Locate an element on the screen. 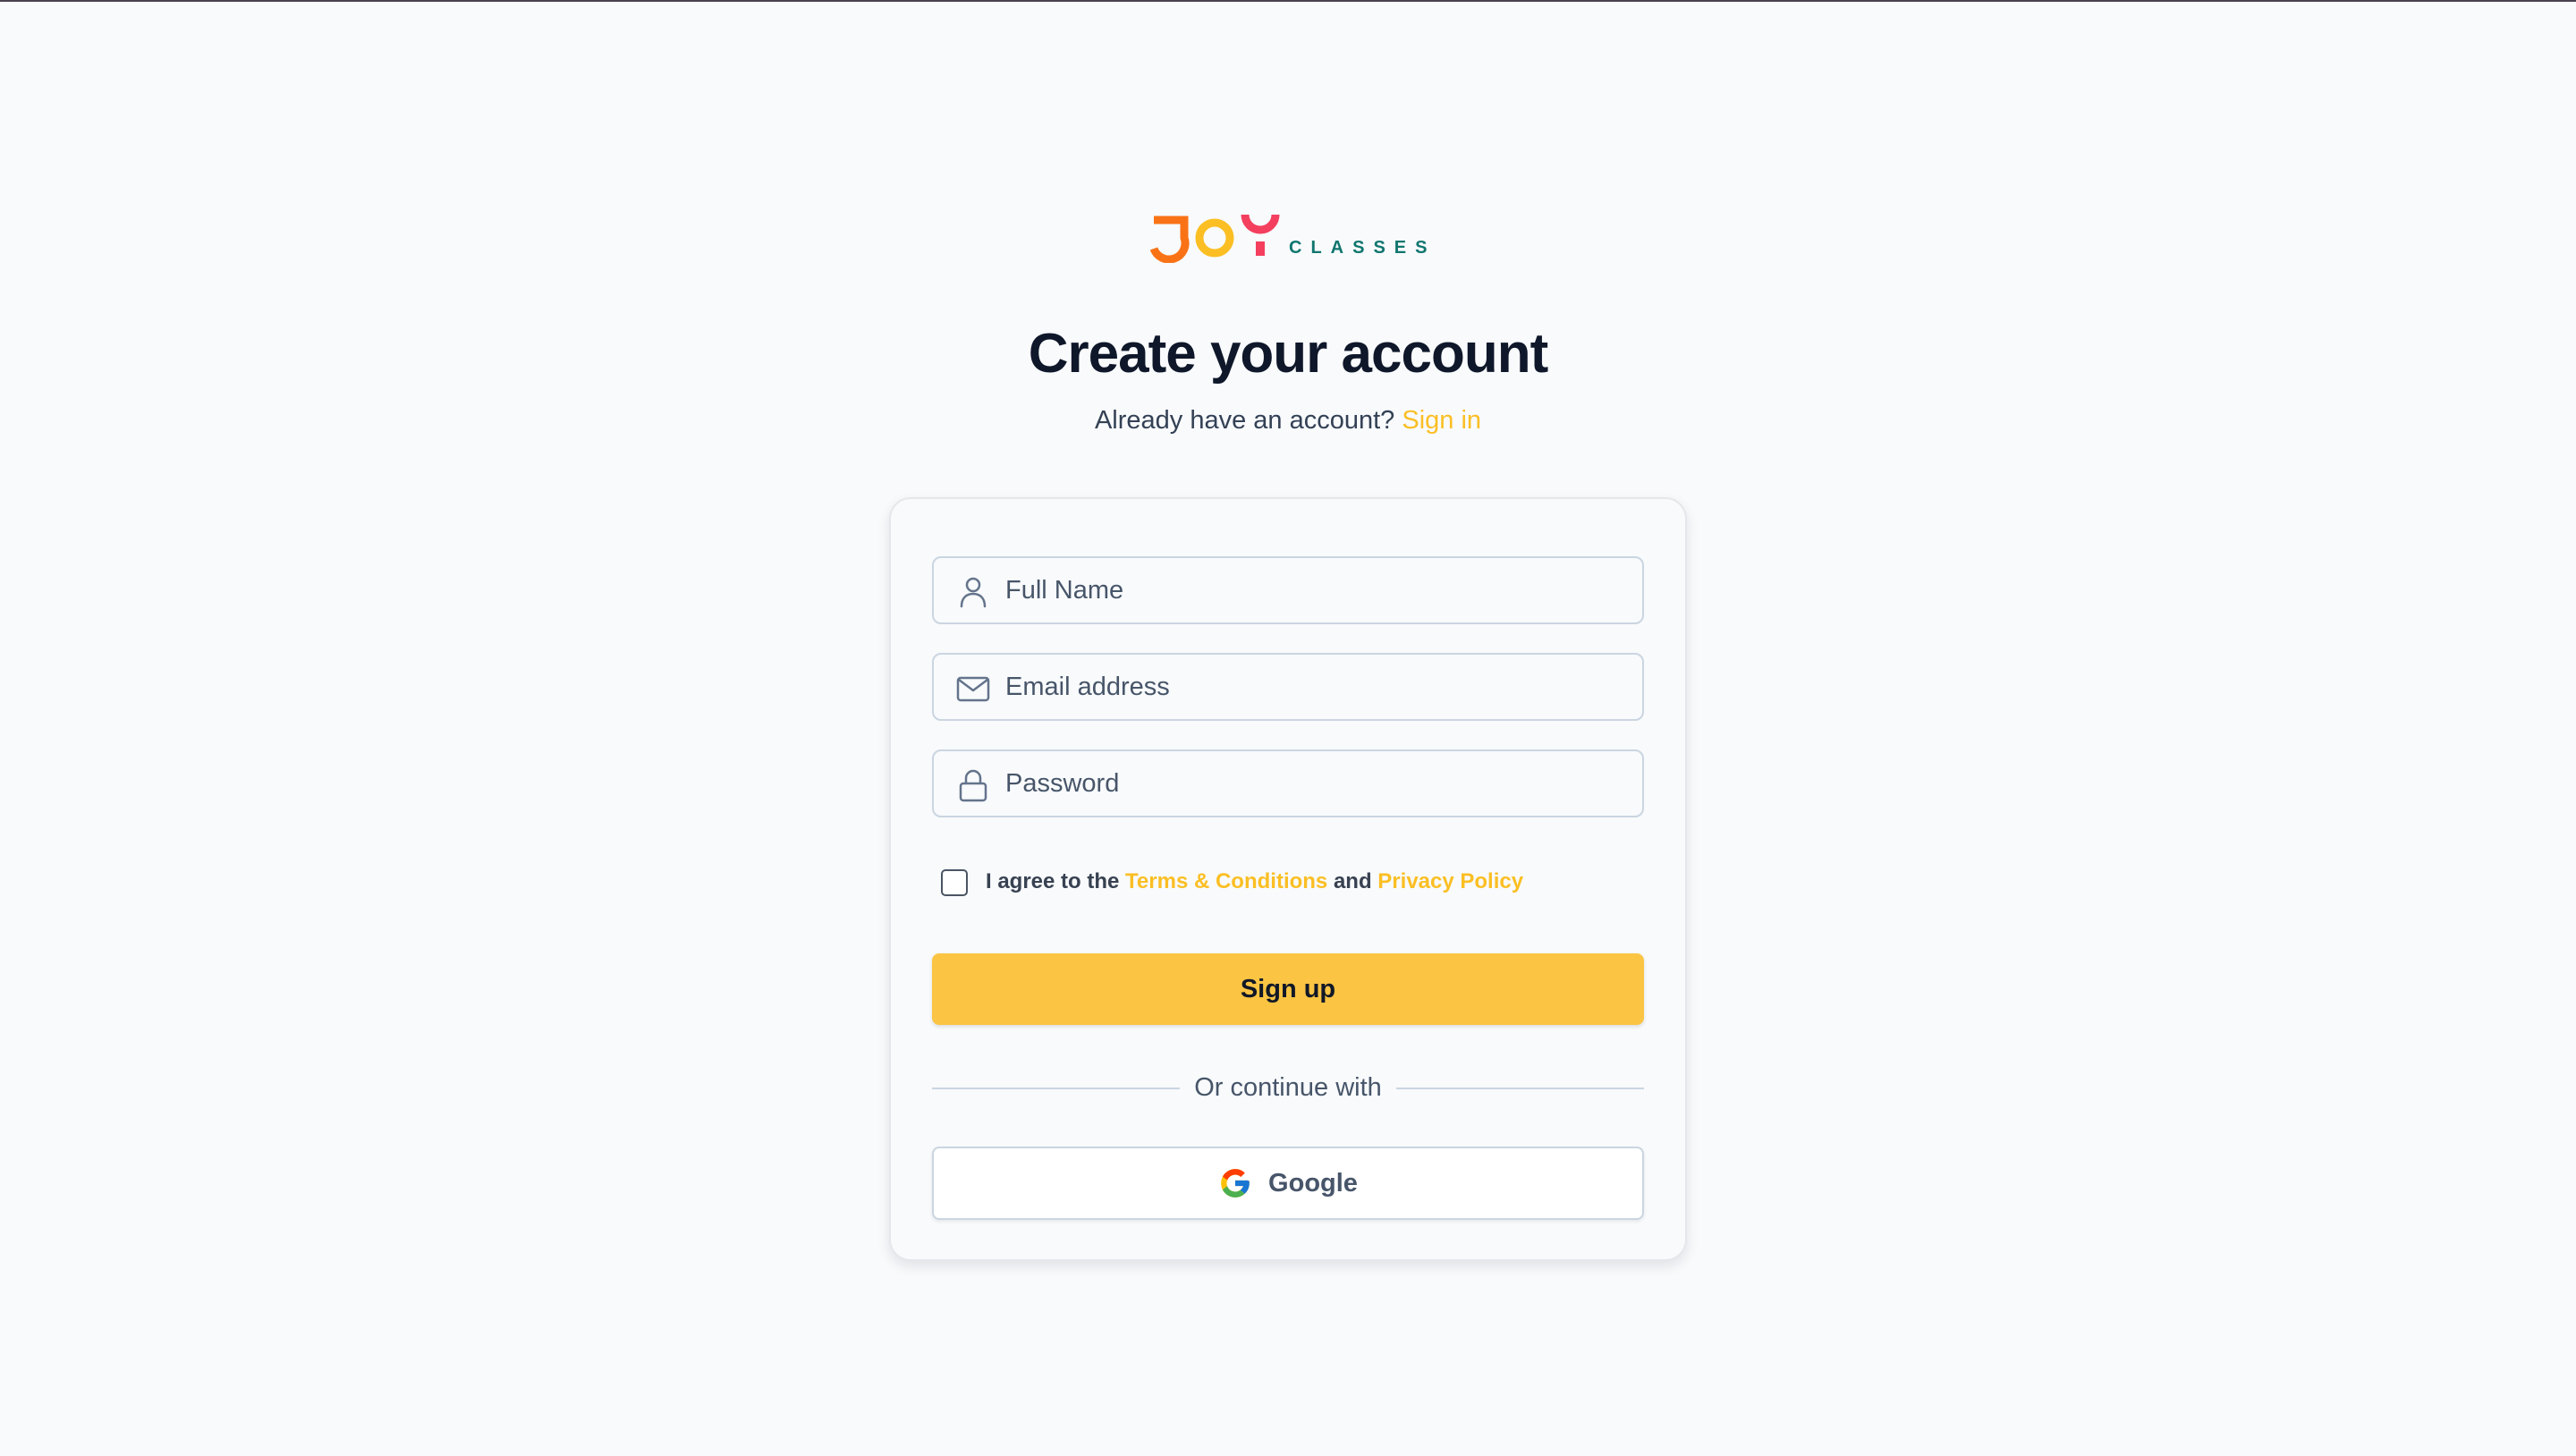 Image resolution: width=2576 pixels, height=1456 pixels. google-label: Google is located at coordinates (1313, 1183).